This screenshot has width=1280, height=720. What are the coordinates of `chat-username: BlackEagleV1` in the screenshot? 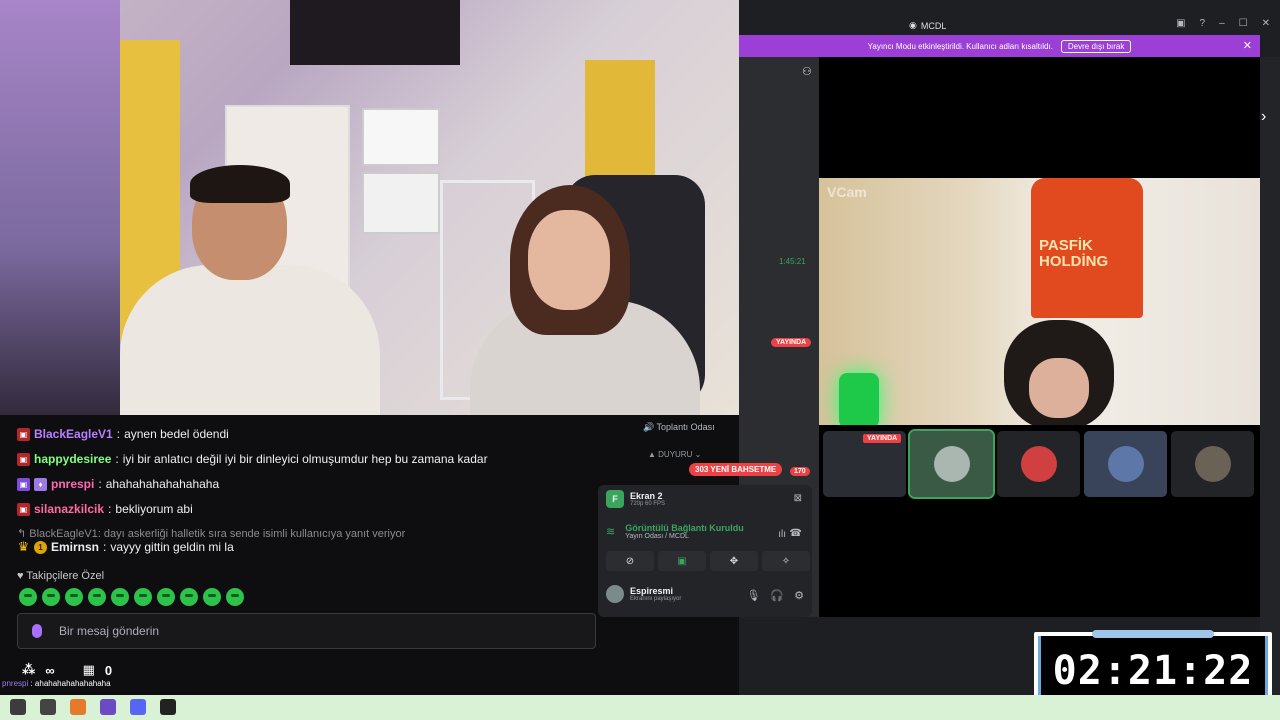 It's located at (73, 434).